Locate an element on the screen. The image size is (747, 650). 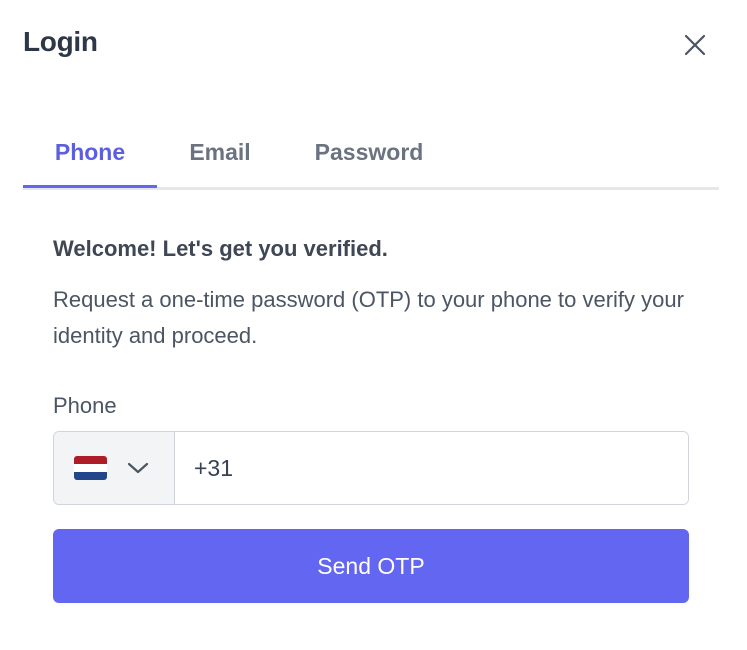
welcome-heading: Welcome! Let's get you verified. is located at coordinates (220, 248).